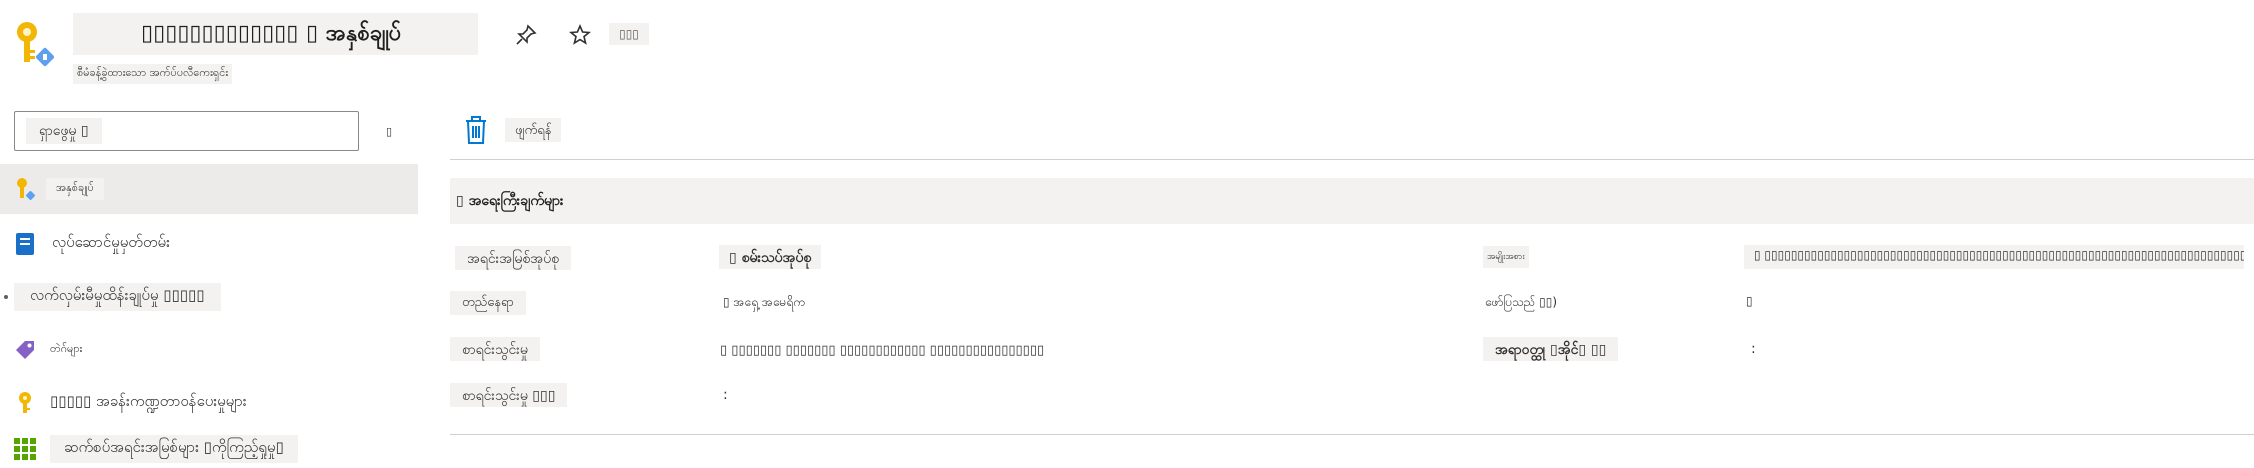 This screenshot has height=468, width=2254. I want to click on sidebar-item-overview: အနှစ်ချုပ်, so click(209, 189).